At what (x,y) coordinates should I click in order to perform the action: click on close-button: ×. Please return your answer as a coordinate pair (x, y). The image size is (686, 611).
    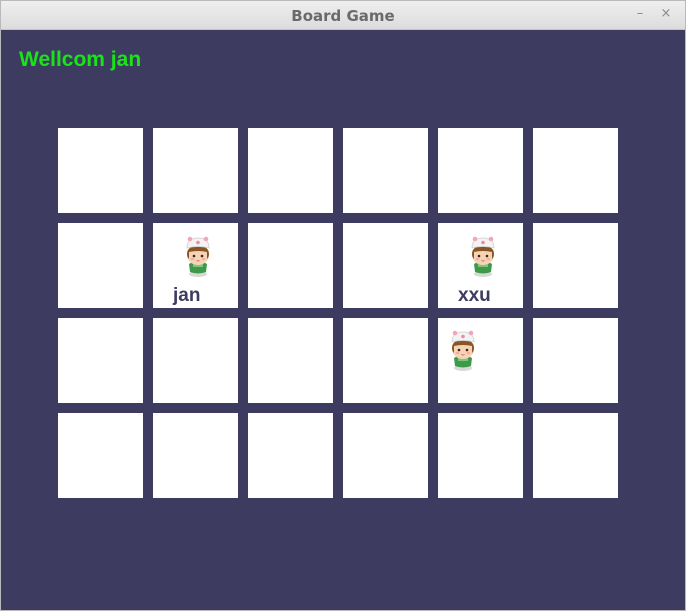
    Looking at the image, I should click on (666, 14).